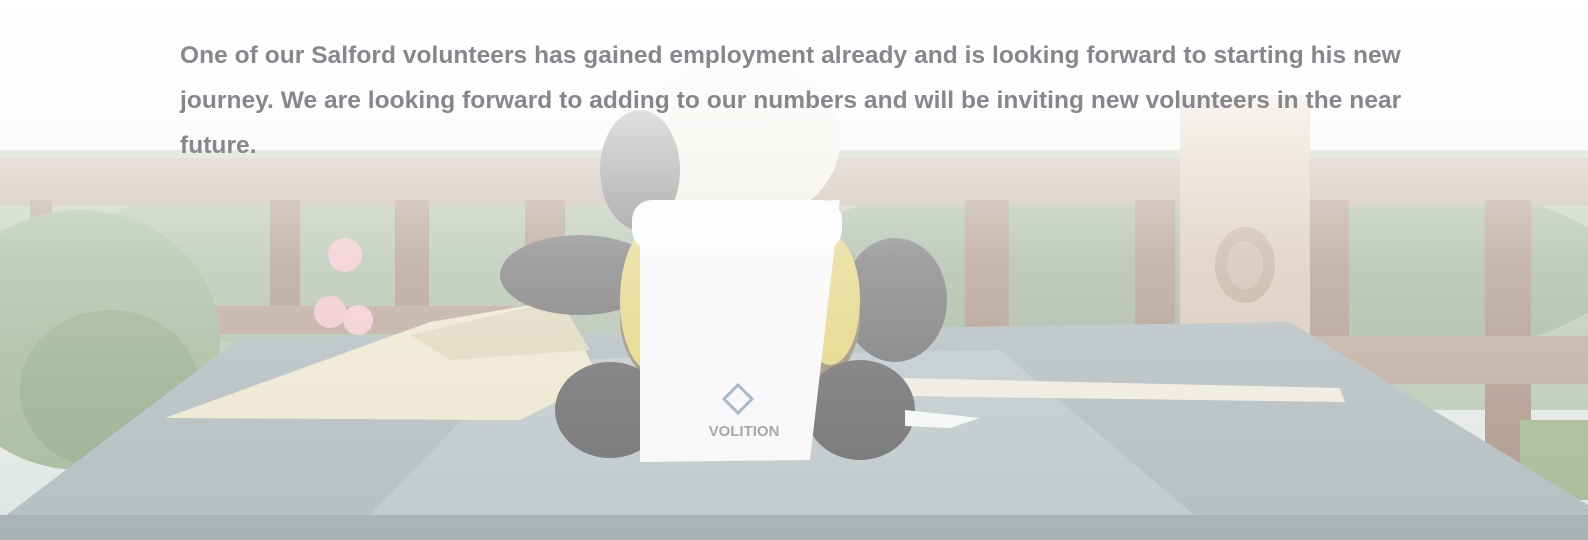  What do you see at coordinates (744, 431) in the screenshot?
I see `scarf-logo-text: VOLITION` at bounding box center [744, 431].